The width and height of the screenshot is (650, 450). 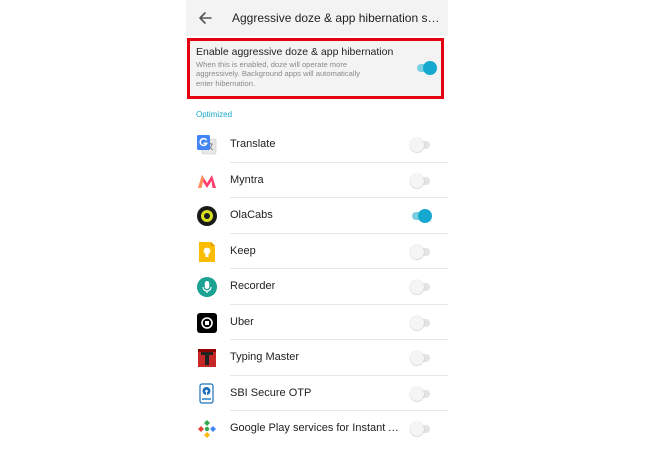 I want to click on app-toggle-olacabs, so click(x=421, y=216).